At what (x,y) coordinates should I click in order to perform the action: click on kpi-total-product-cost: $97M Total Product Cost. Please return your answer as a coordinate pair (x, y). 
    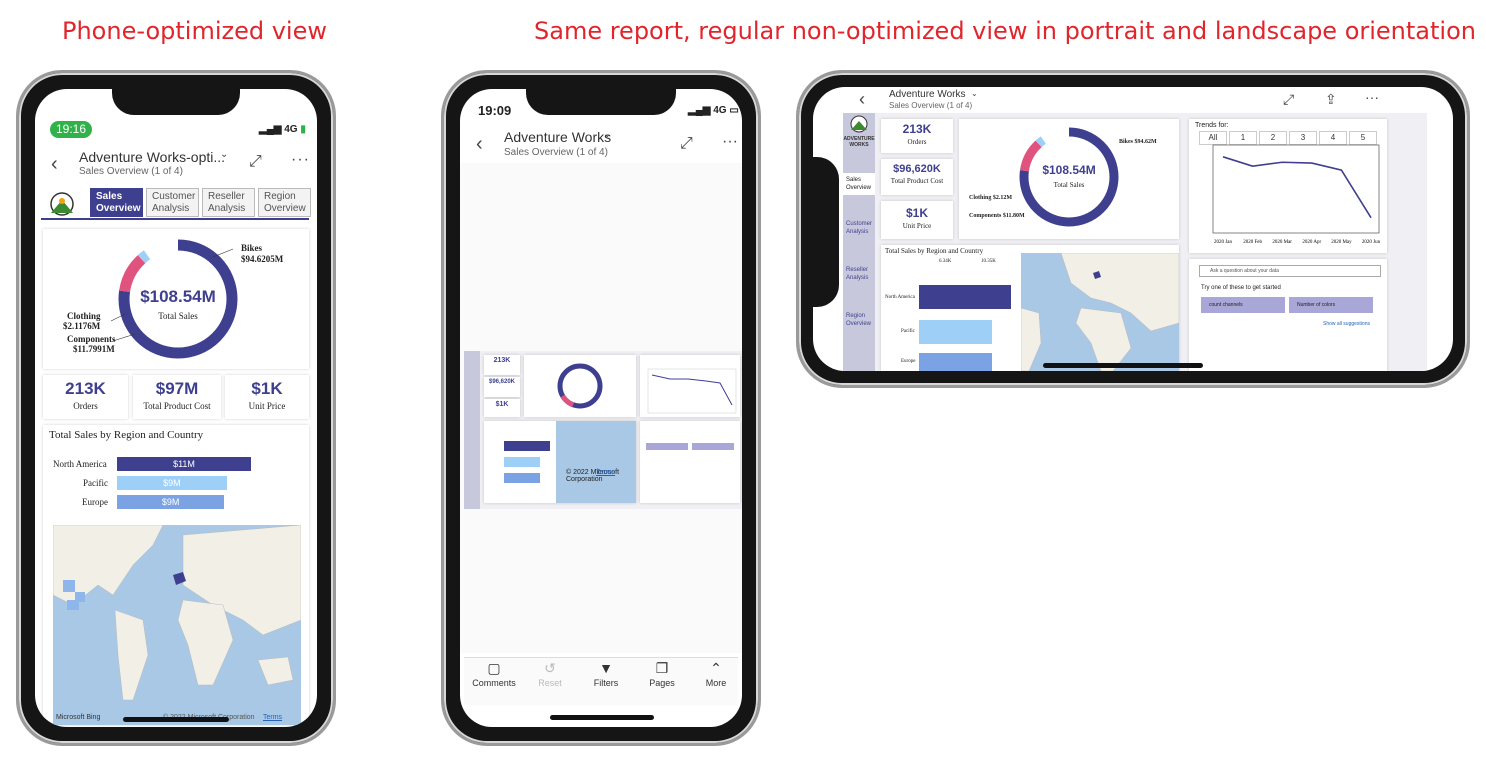
    Looking at the image, I should click on (177, 397).